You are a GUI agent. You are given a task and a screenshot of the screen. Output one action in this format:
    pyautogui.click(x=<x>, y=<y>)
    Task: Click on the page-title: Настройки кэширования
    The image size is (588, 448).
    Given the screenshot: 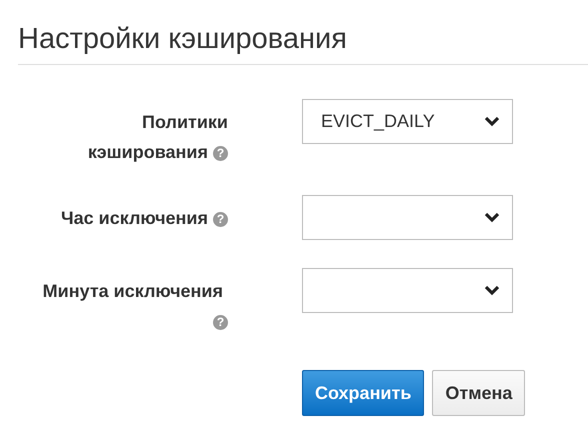 What is the action you would take?
    pyautogui.click(x=183, y=39)
    